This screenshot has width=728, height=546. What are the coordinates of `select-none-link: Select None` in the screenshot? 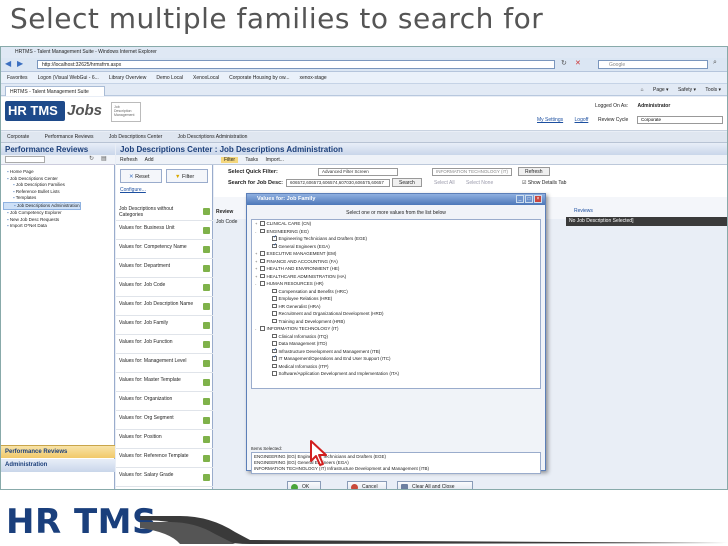 It's located at (479, 183).